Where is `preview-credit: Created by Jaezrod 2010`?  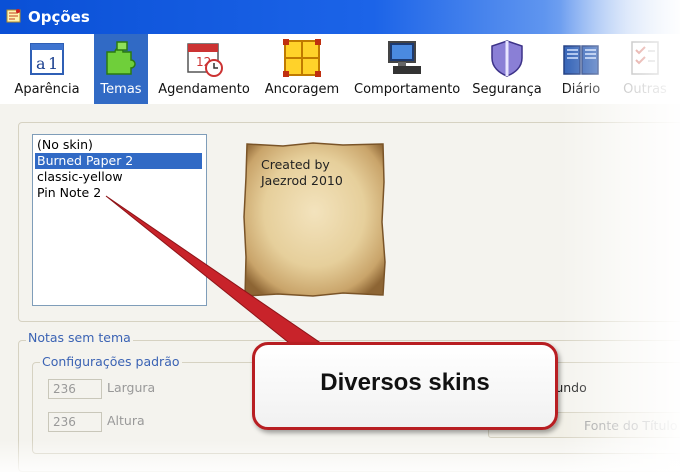 preview-credit: Created by Jaezrod 2010 is located at coordinates (302, 173).